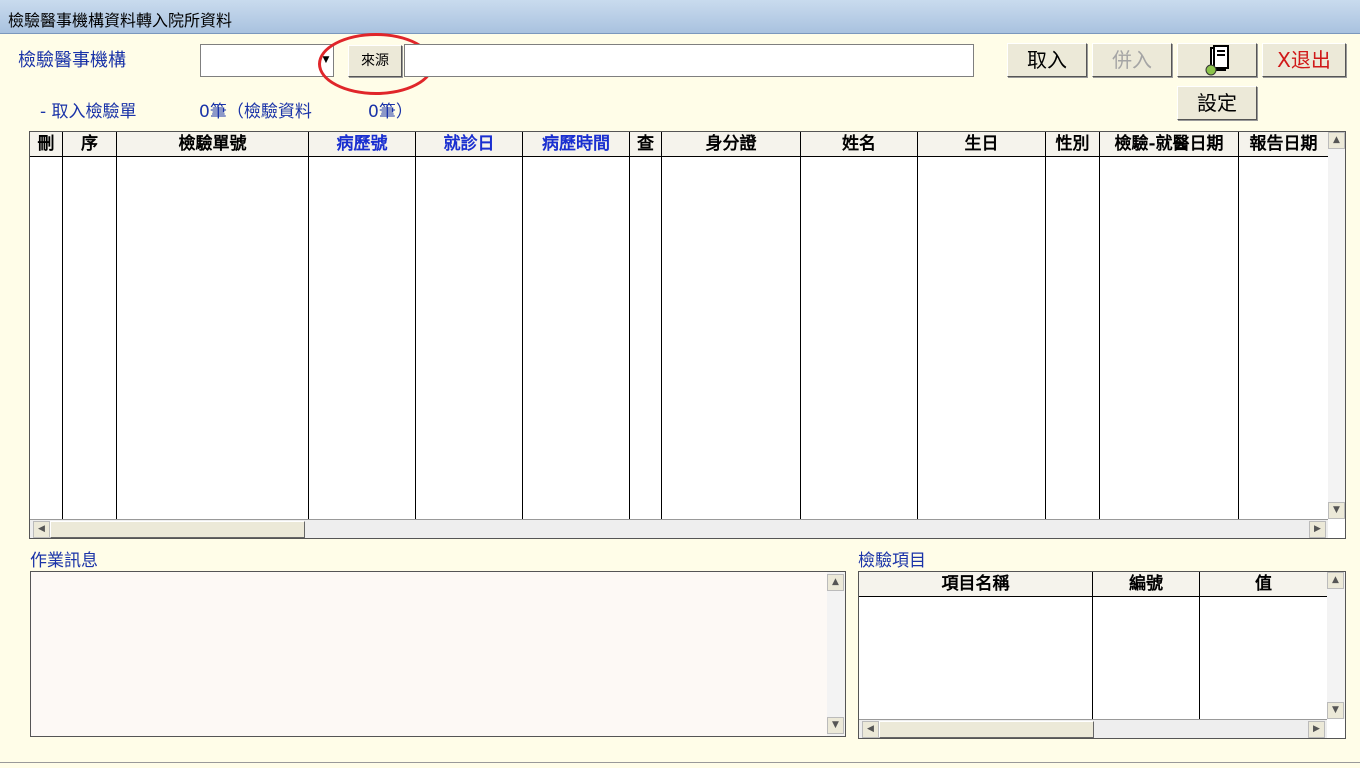 The height and width of the screenshot is (768, 1360). Describe the element at coordinates (646, 144) in the screenshot. I see `col-header-check: 查` at that location.